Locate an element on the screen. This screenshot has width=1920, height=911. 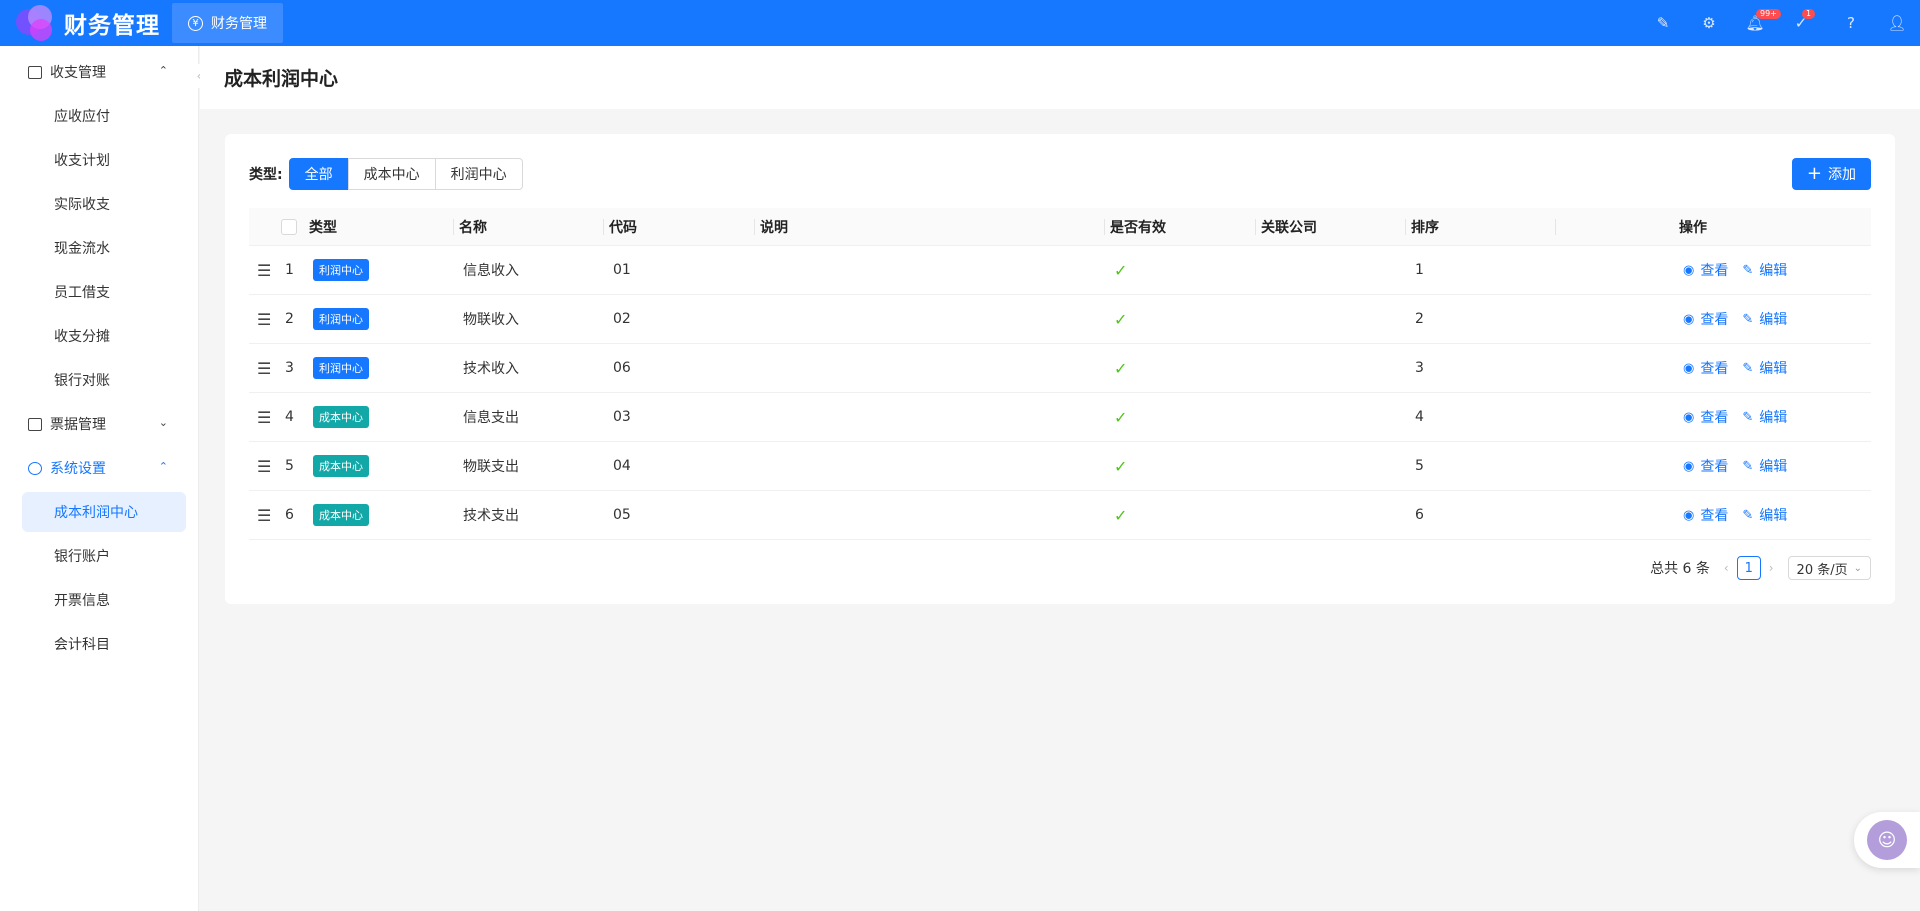
row-index: 3 is located at coordinates (289, 368).